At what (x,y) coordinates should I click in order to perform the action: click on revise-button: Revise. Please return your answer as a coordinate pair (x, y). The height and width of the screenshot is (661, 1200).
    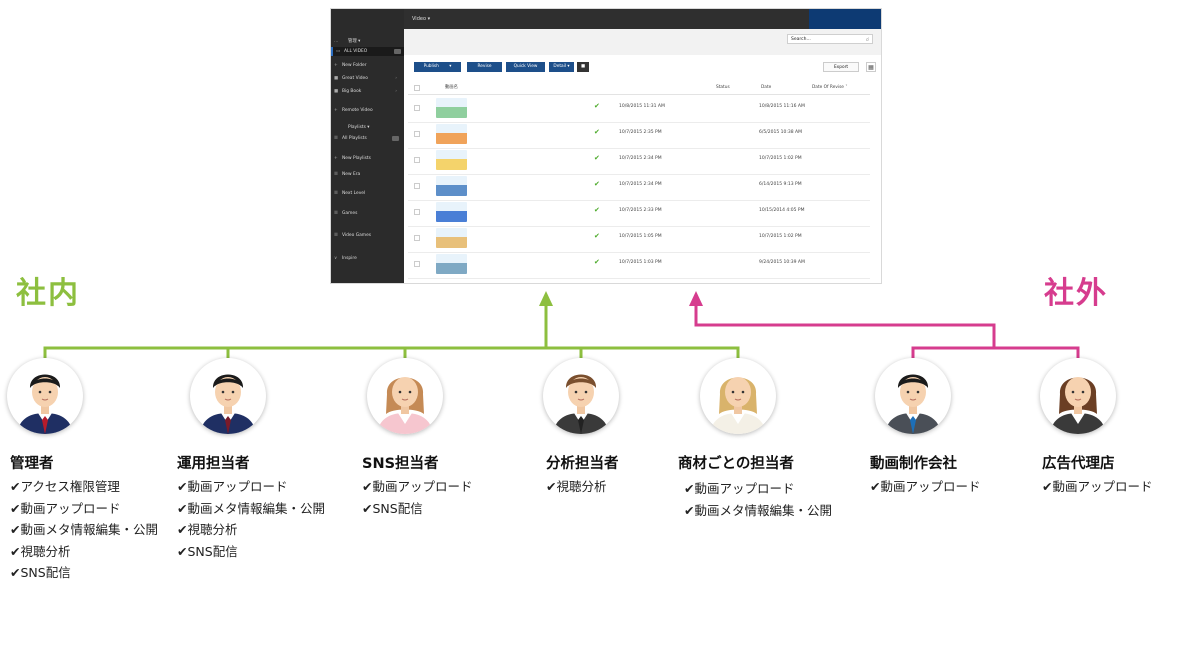
    Looking at the image, I should click on (484, 67).